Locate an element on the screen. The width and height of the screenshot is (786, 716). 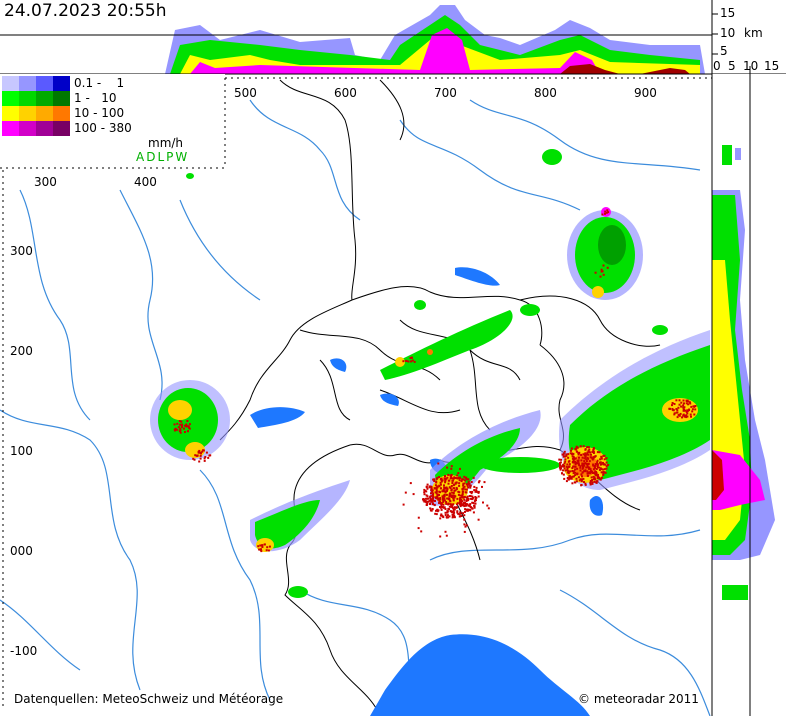
legend-label-3: 10 - 100 is located at coordinates (99, 113).